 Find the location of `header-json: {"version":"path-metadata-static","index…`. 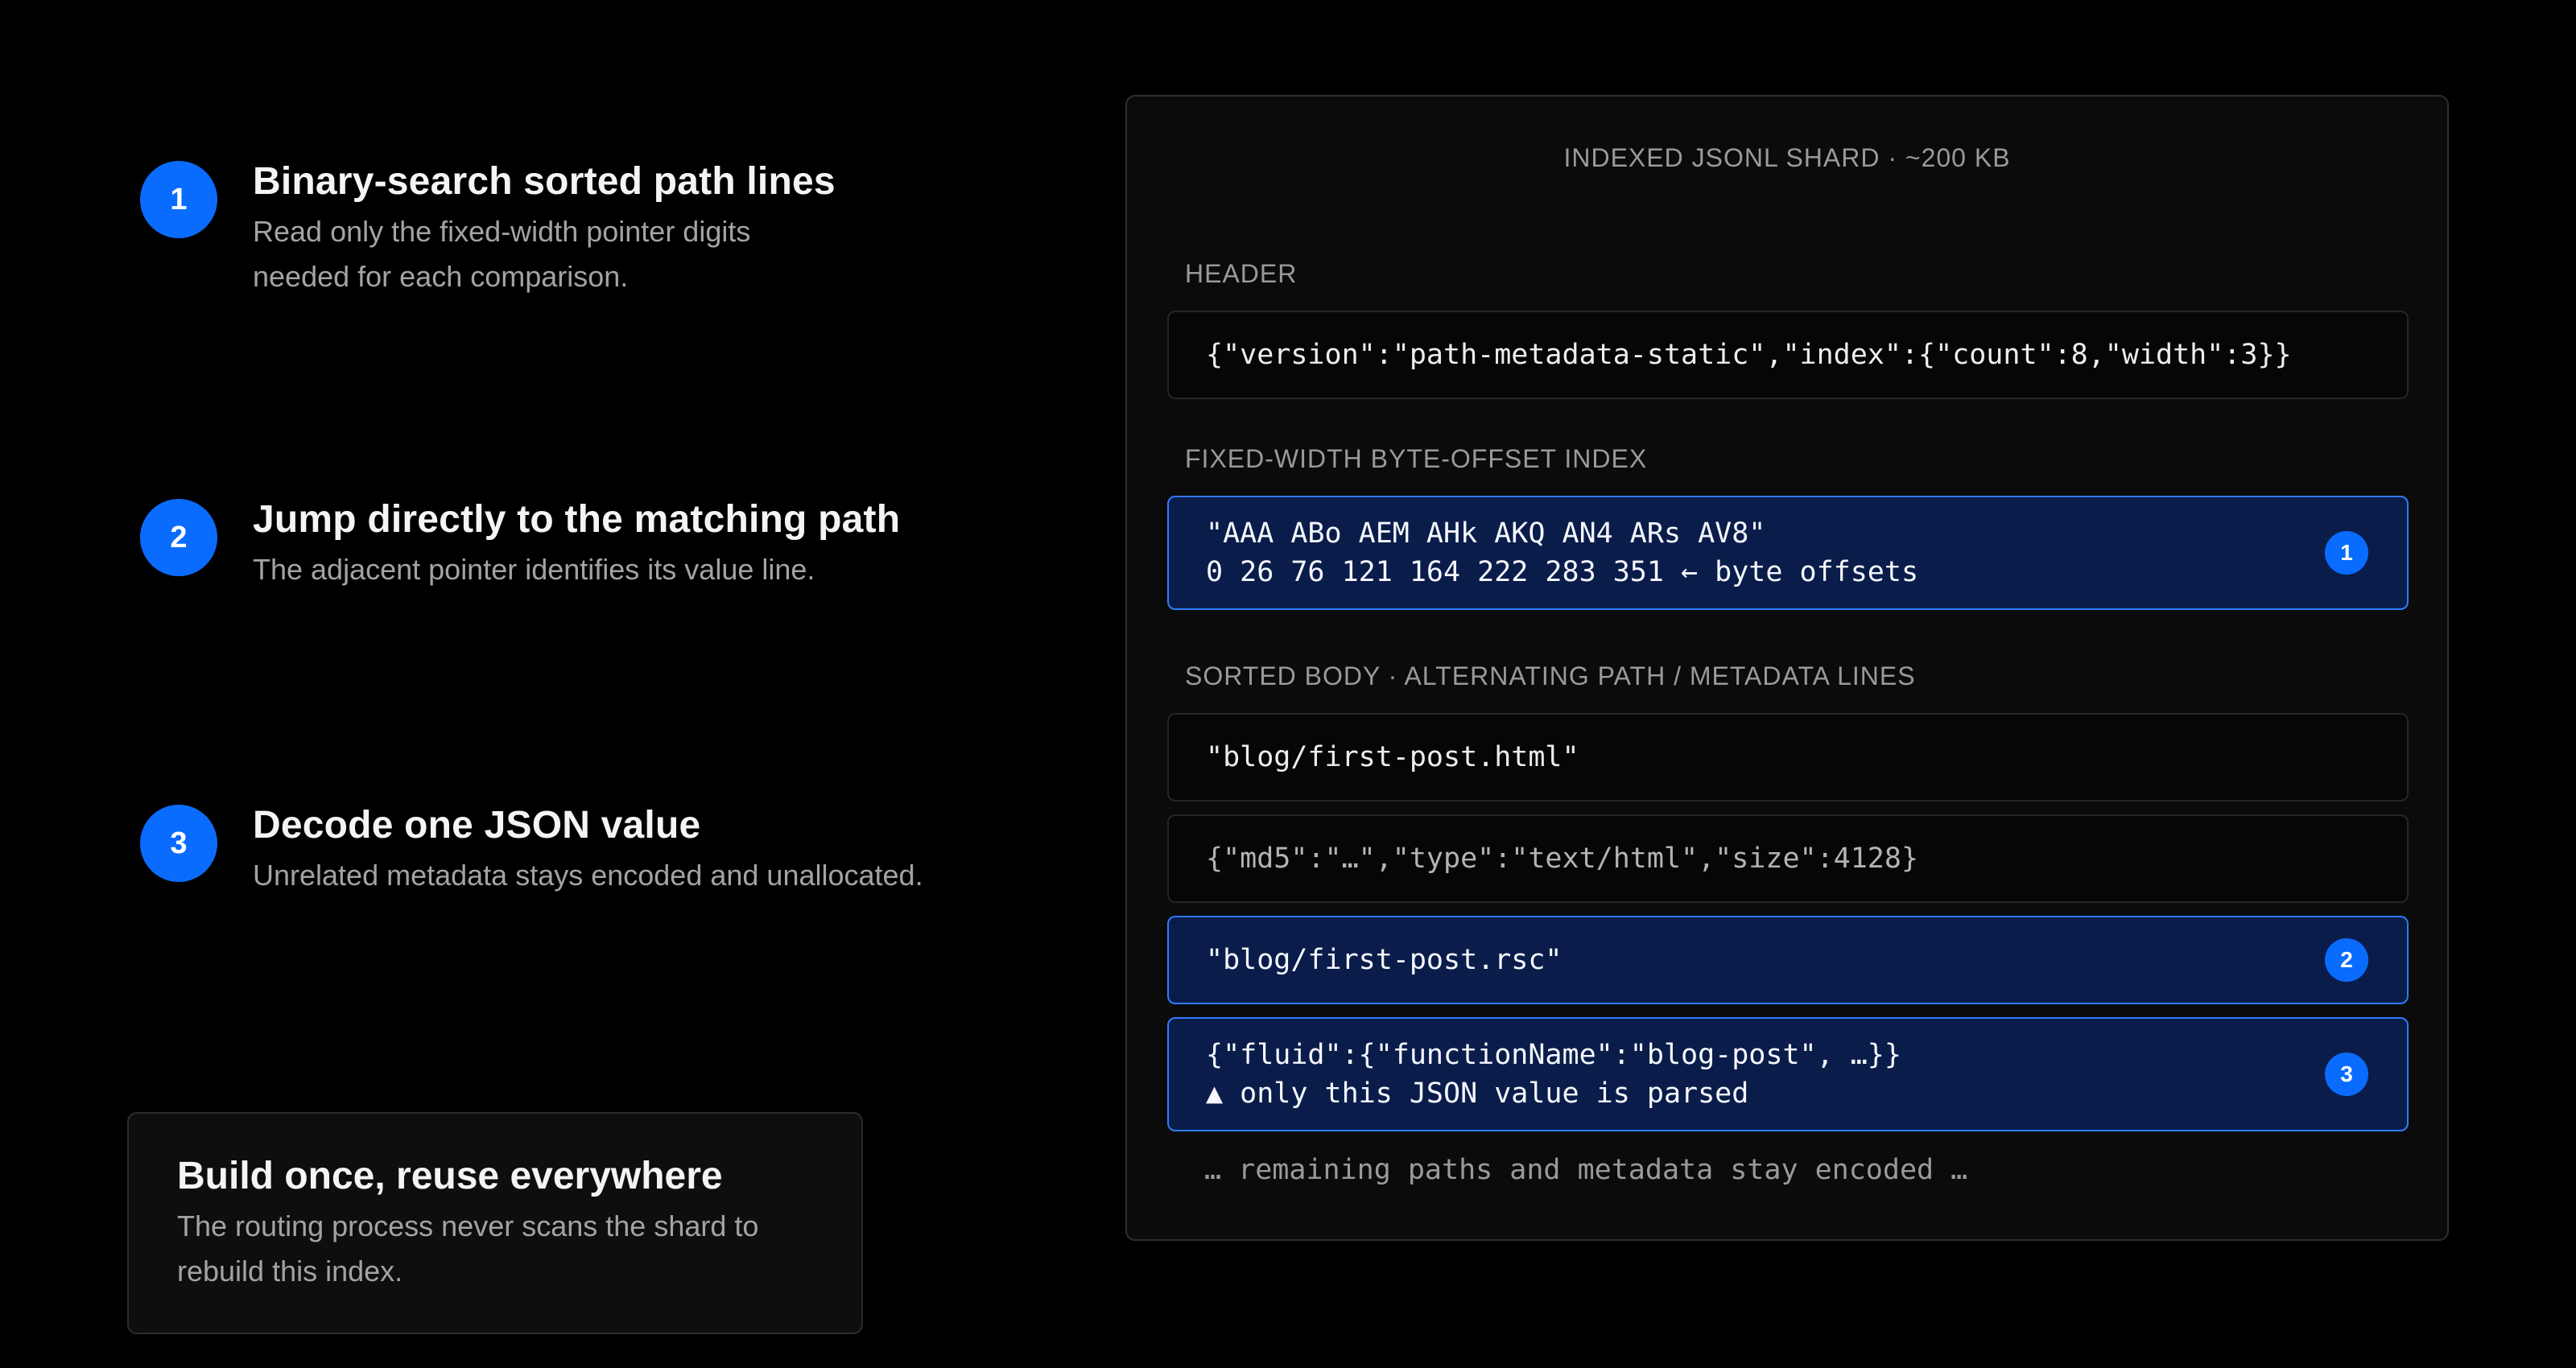

header-json: {"version":"path-metadata-static","index… is located at coordinates (1749, 355).